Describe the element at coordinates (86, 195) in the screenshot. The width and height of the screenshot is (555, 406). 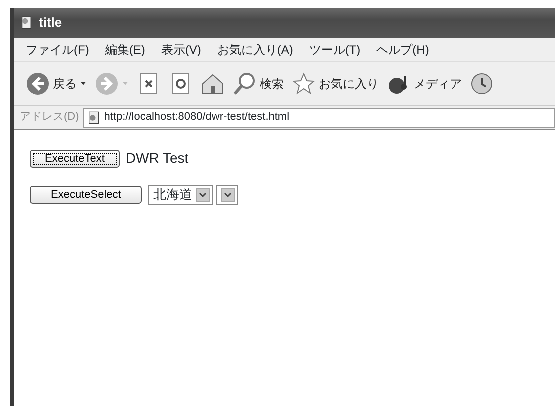
I see `execute-select-button: ExecuteSelect` at that location.